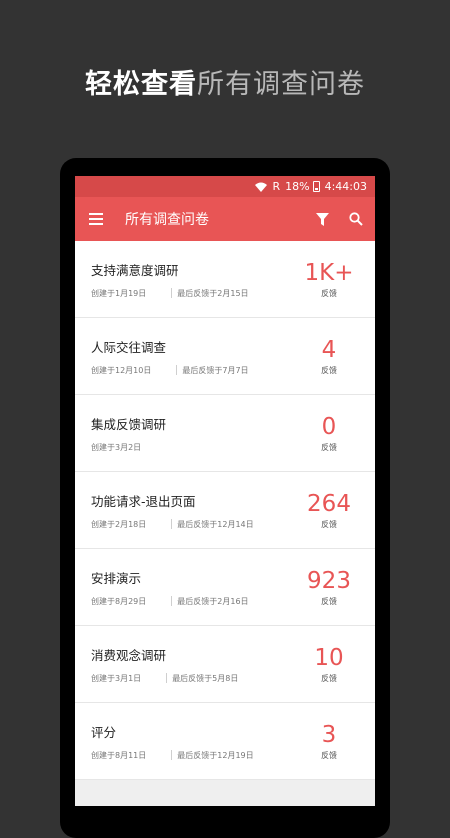  What do you see at coordinates (129, 424) in the screenshot?
I see `survey-name: 集成反馈调研` at bounding box center [129, 424].